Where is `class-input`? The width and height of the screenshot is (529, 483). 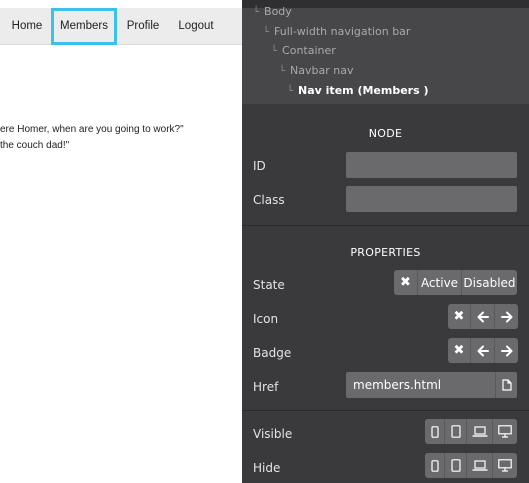
class-input is located at coordinates (431, 199).